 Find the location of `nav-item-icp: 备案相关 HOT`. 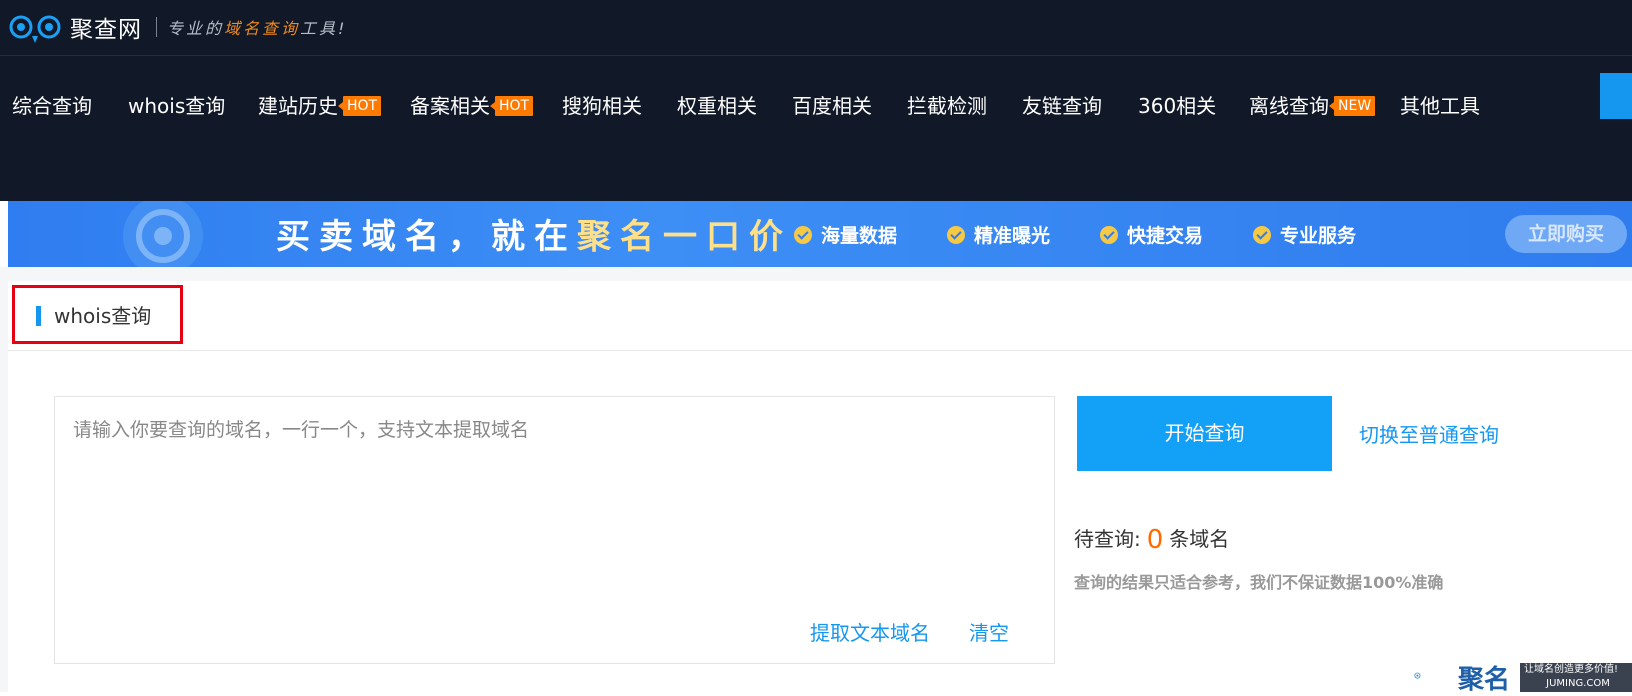

nav-item-icp: 备案相关 HOT is located at coordinates (472, 106).